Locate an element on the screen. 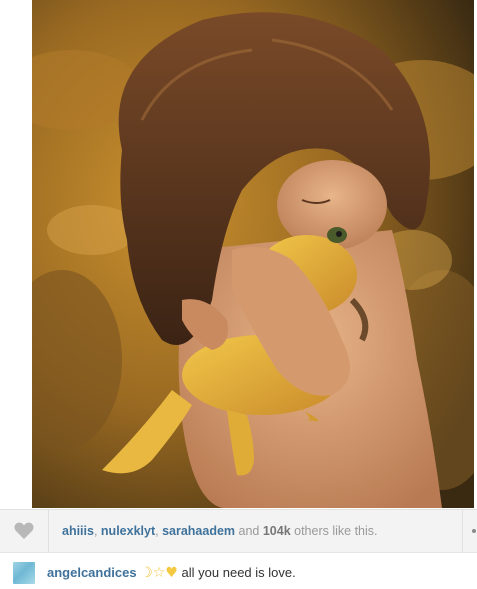 Image resolution: width=477 pixels, height=589 pixels. more-options-button is located at coordinates (469, 531).